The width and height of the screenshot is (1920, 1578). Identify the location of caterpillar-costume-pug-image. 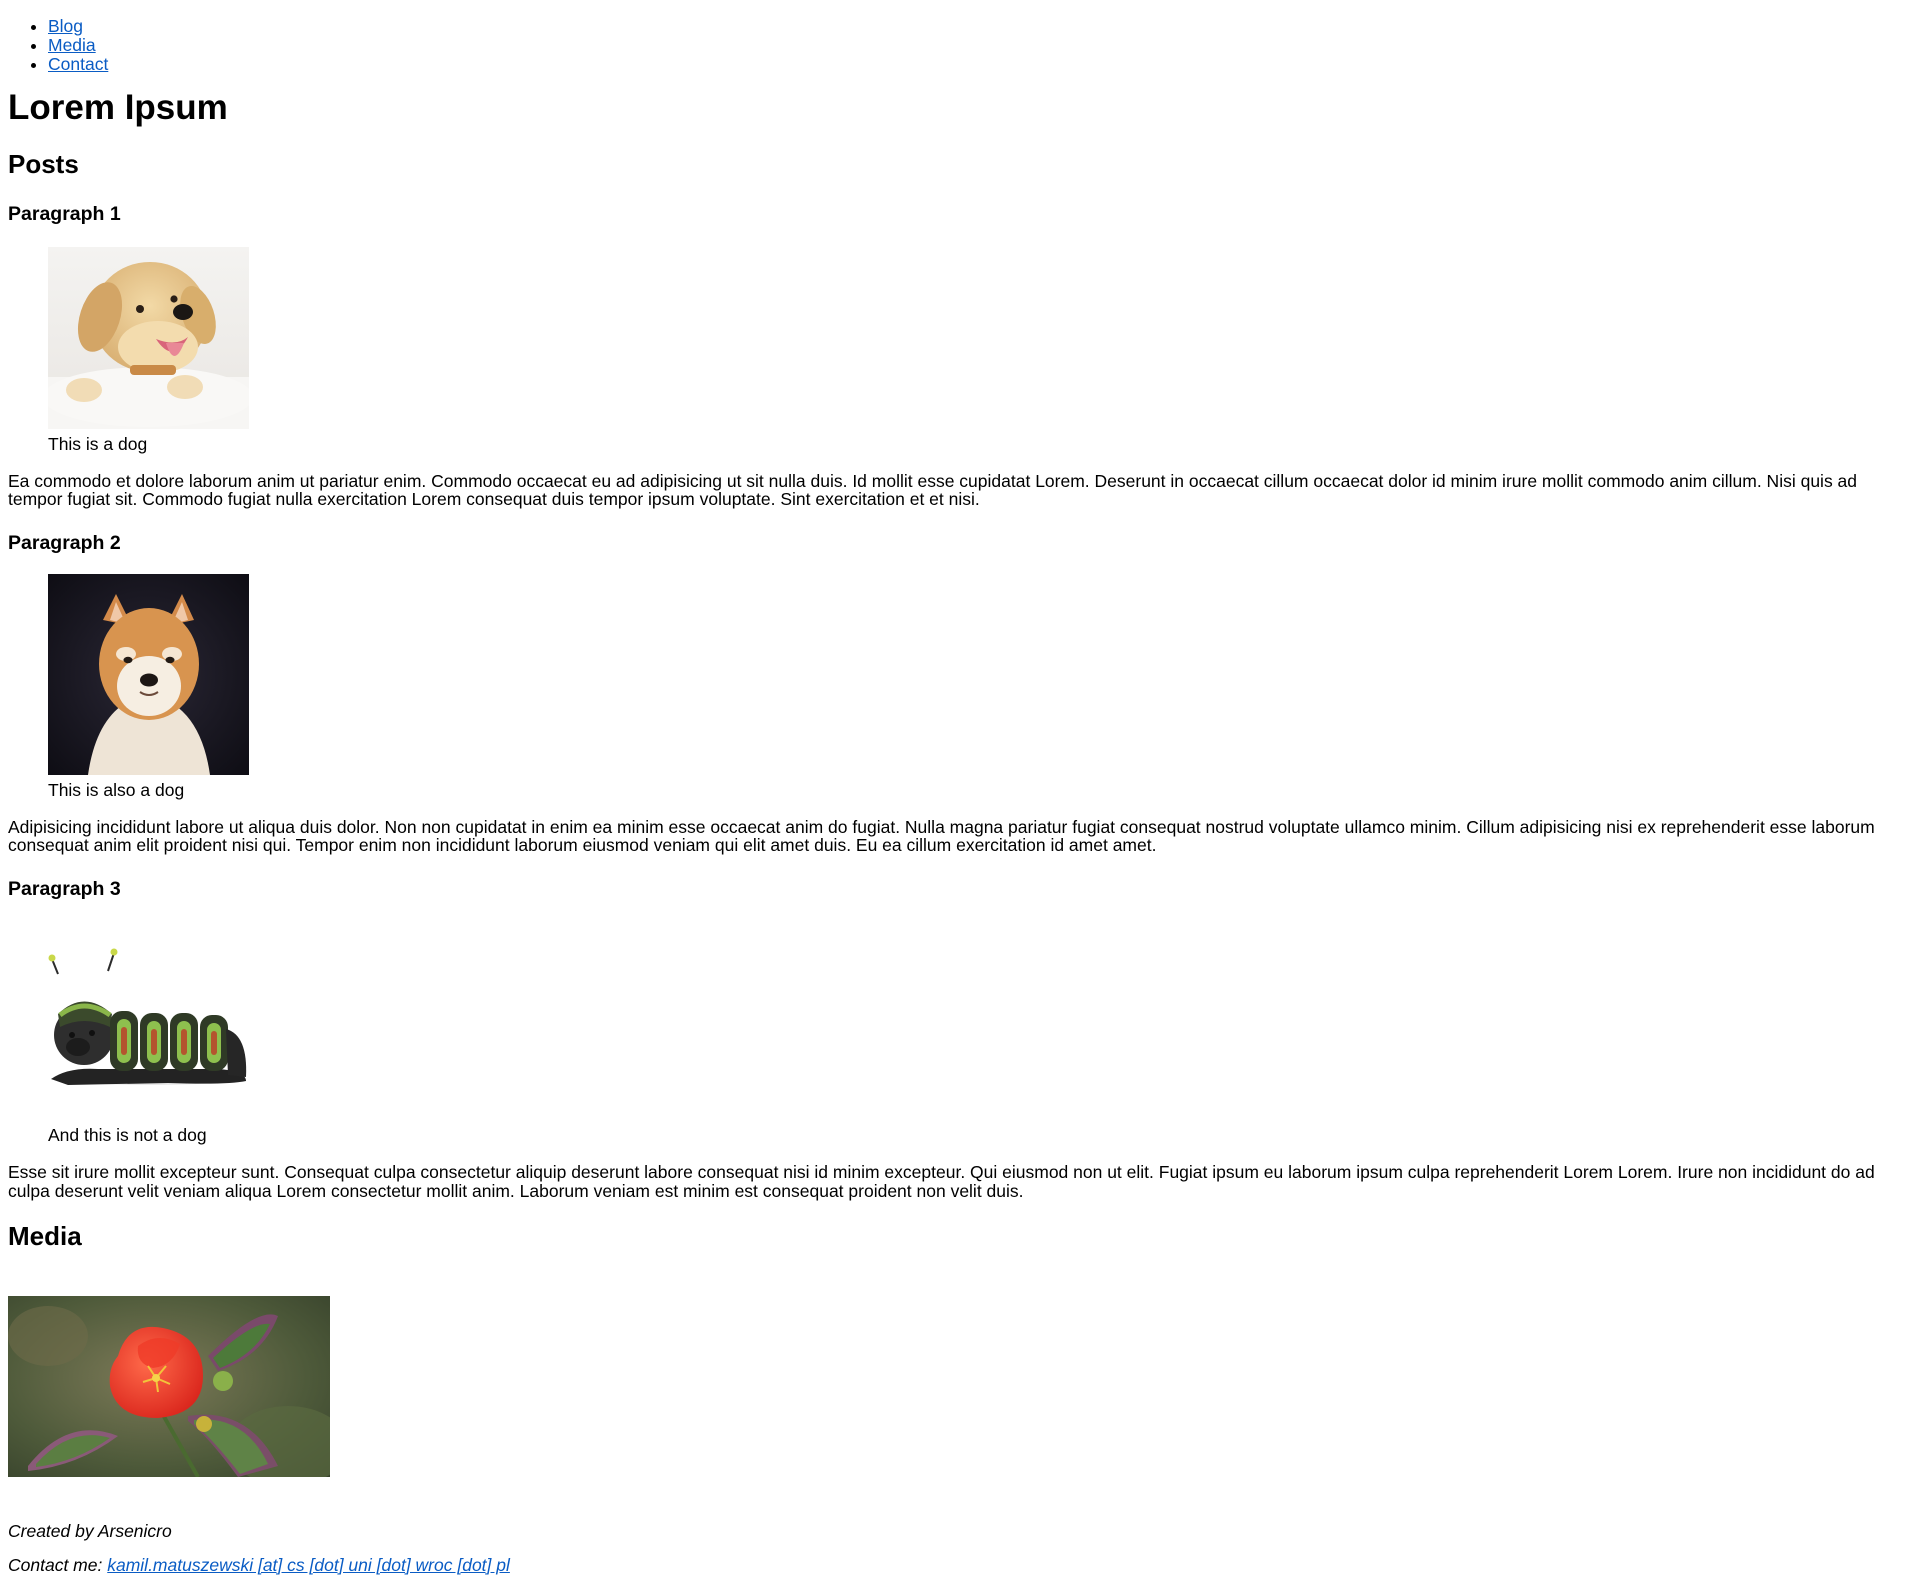
(148, 1020).